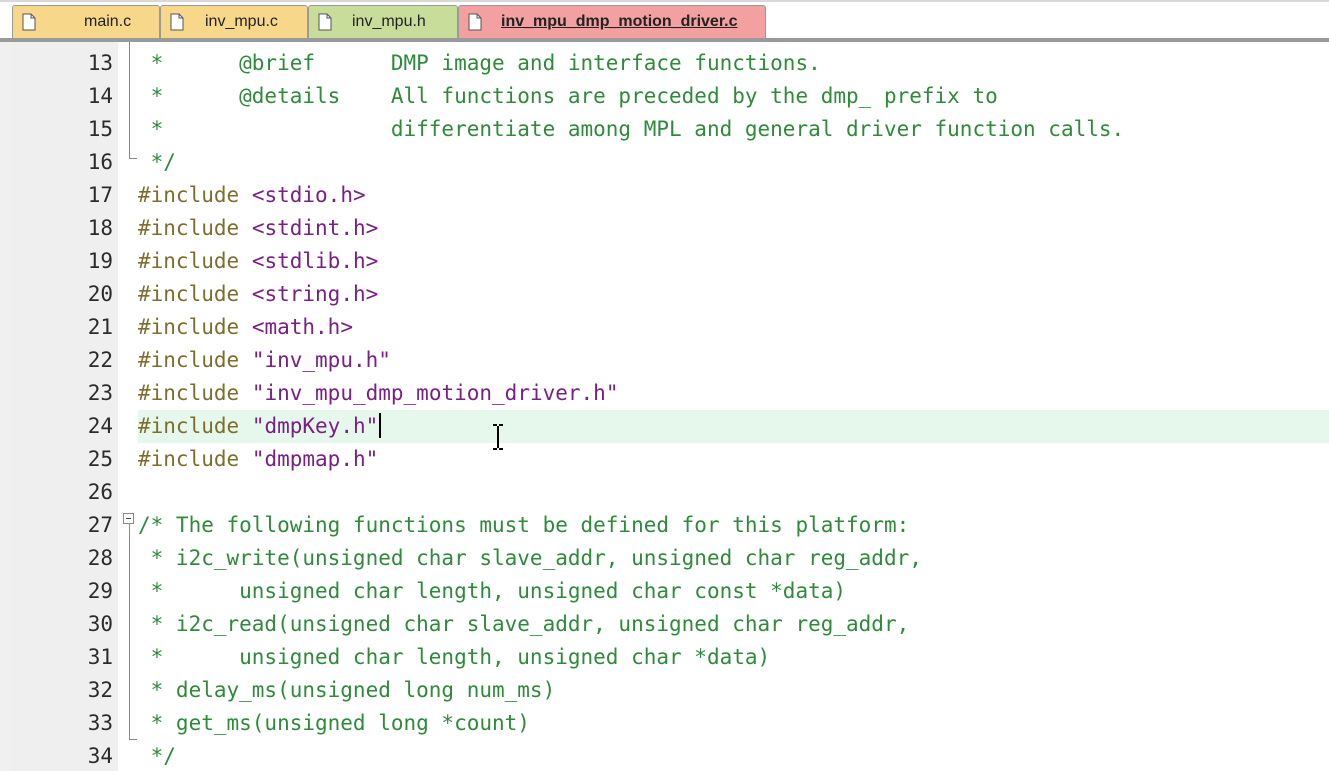 The width and height of the screenshot is (1329, 771). I want to click on line-number: 21, so click(100, 327).